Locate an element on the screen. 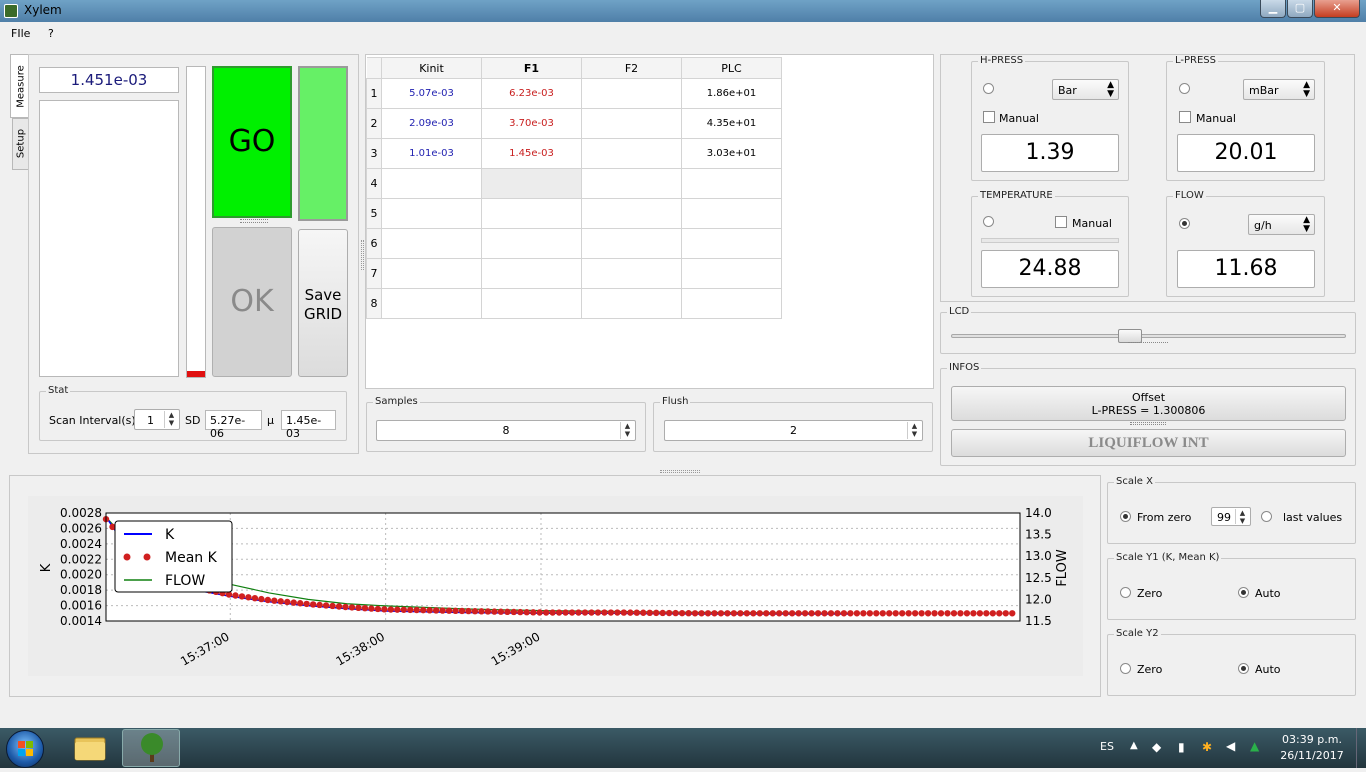 This screenshot has width=1366, height=772. row-header: 5 is located at coordinates (374, 213).